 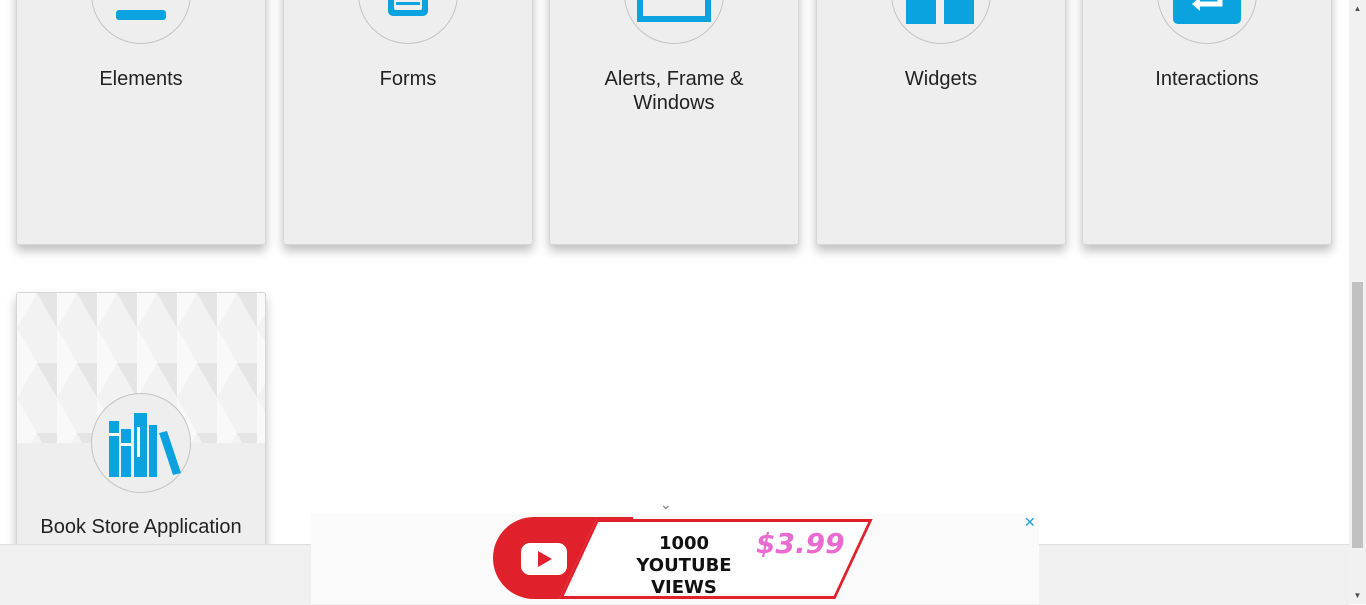 What do you see at coordinates (666, 504) in the screenshot?
I see `chevron-down-icon: ⌄` at bounding box center [666, 504].